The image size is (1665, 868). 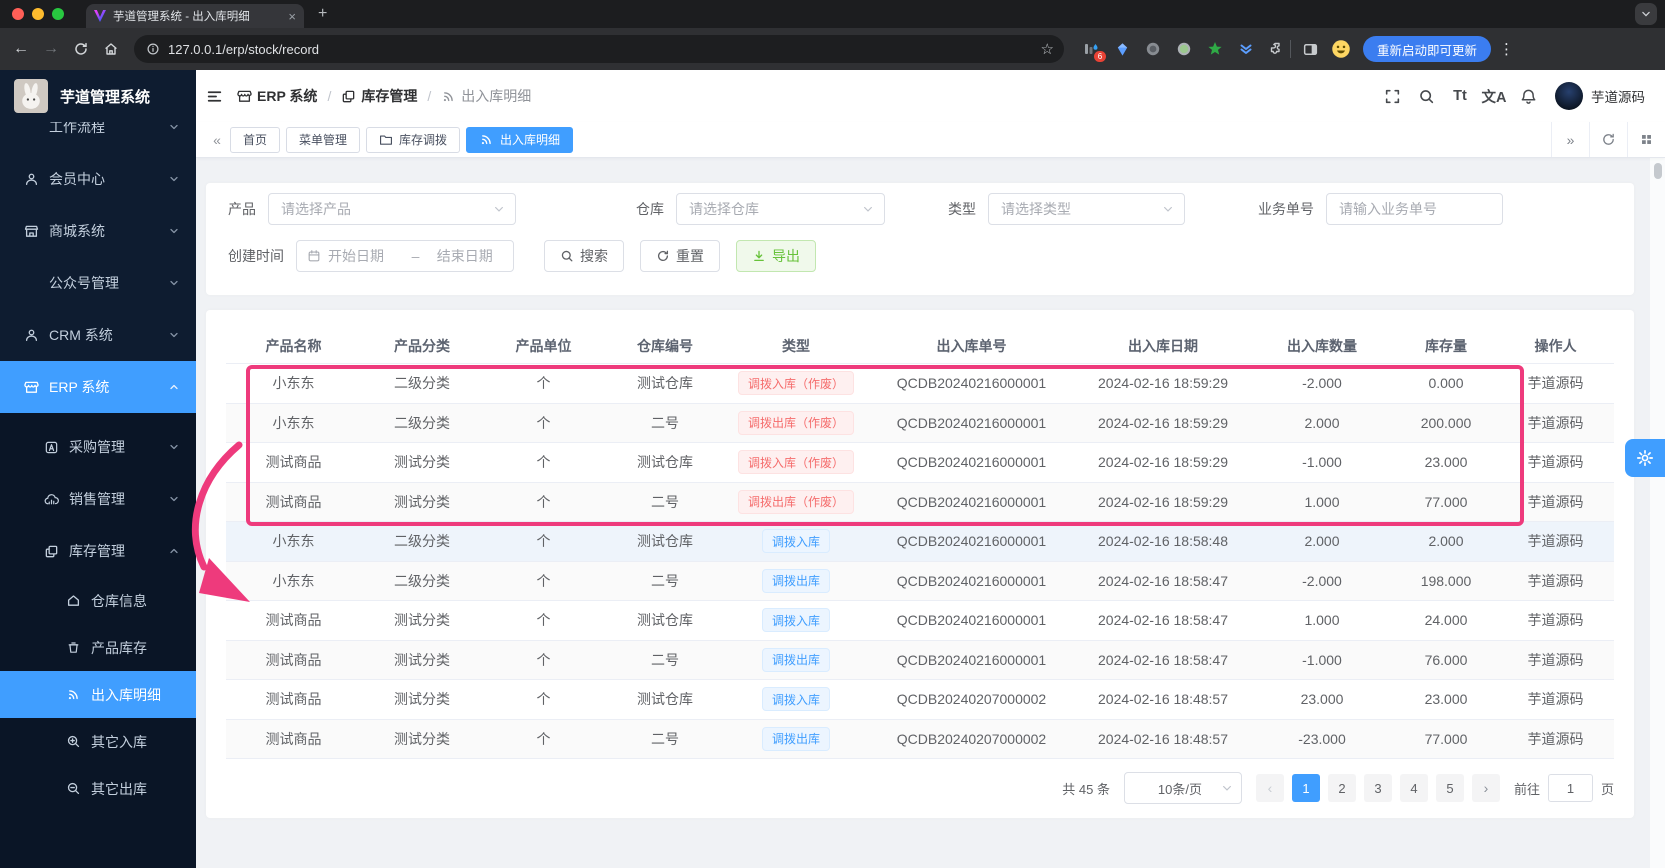 What do you see at coordinates (51, 49) in the screenshot?
I see `forward-button: →` at bounding box center [51, 49].